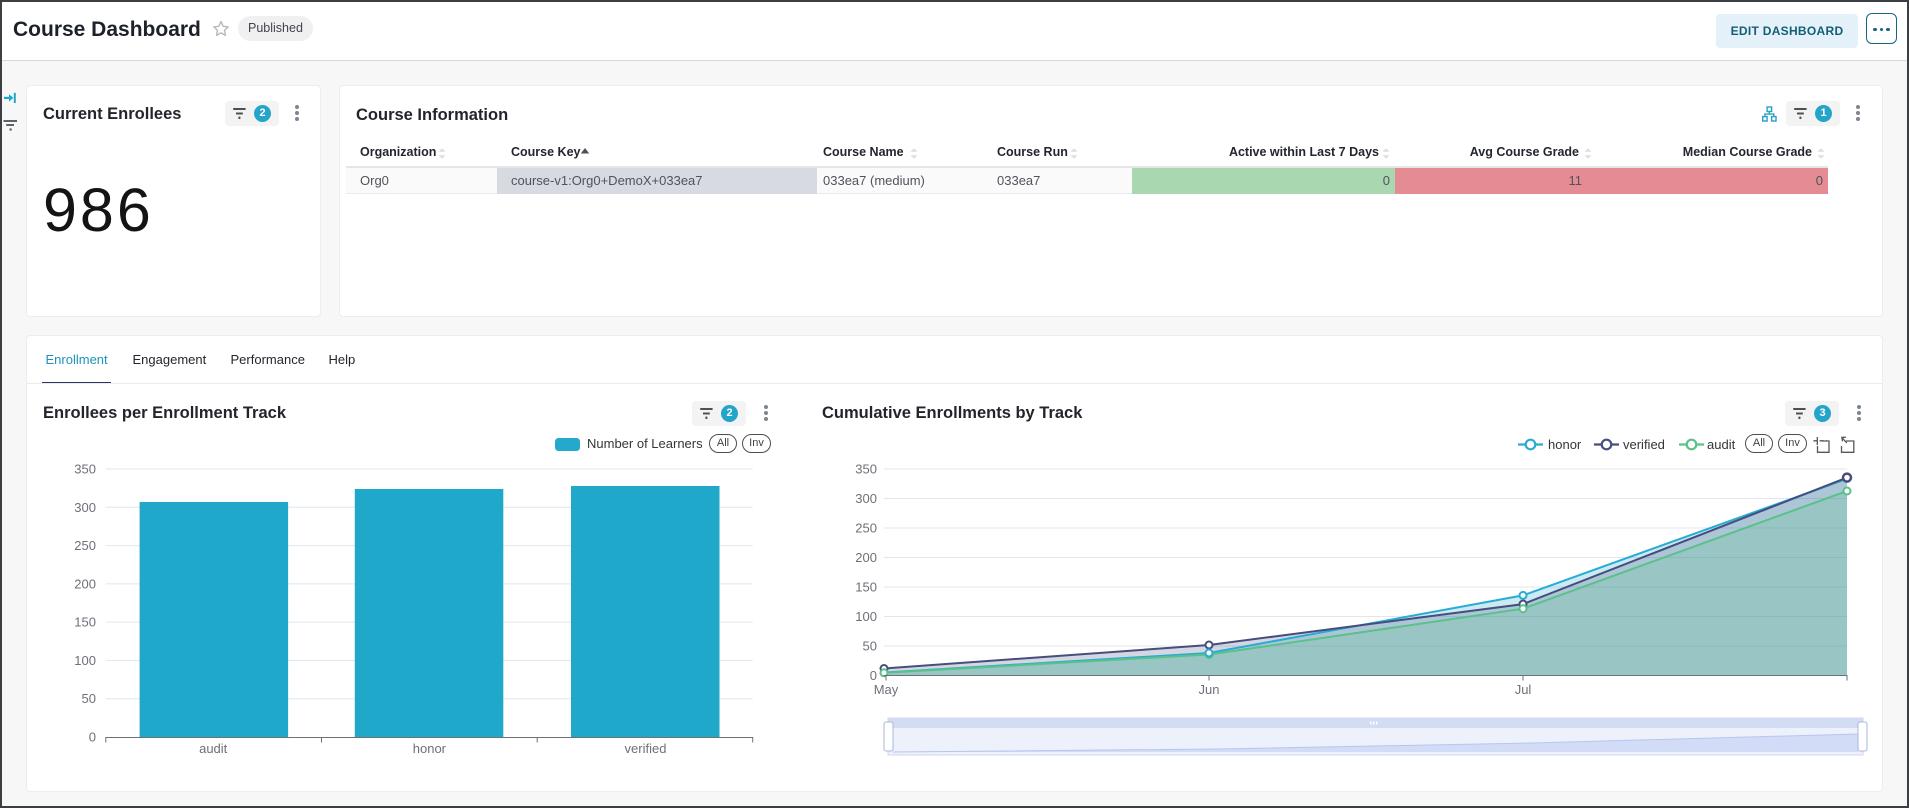 Image resolution: width=1909 pixels, height=808 pixels. What do you see at coordinates (1523, 689) in the screenshot?
I see `svg-text: Jul` at bounding box center [1523, 689].